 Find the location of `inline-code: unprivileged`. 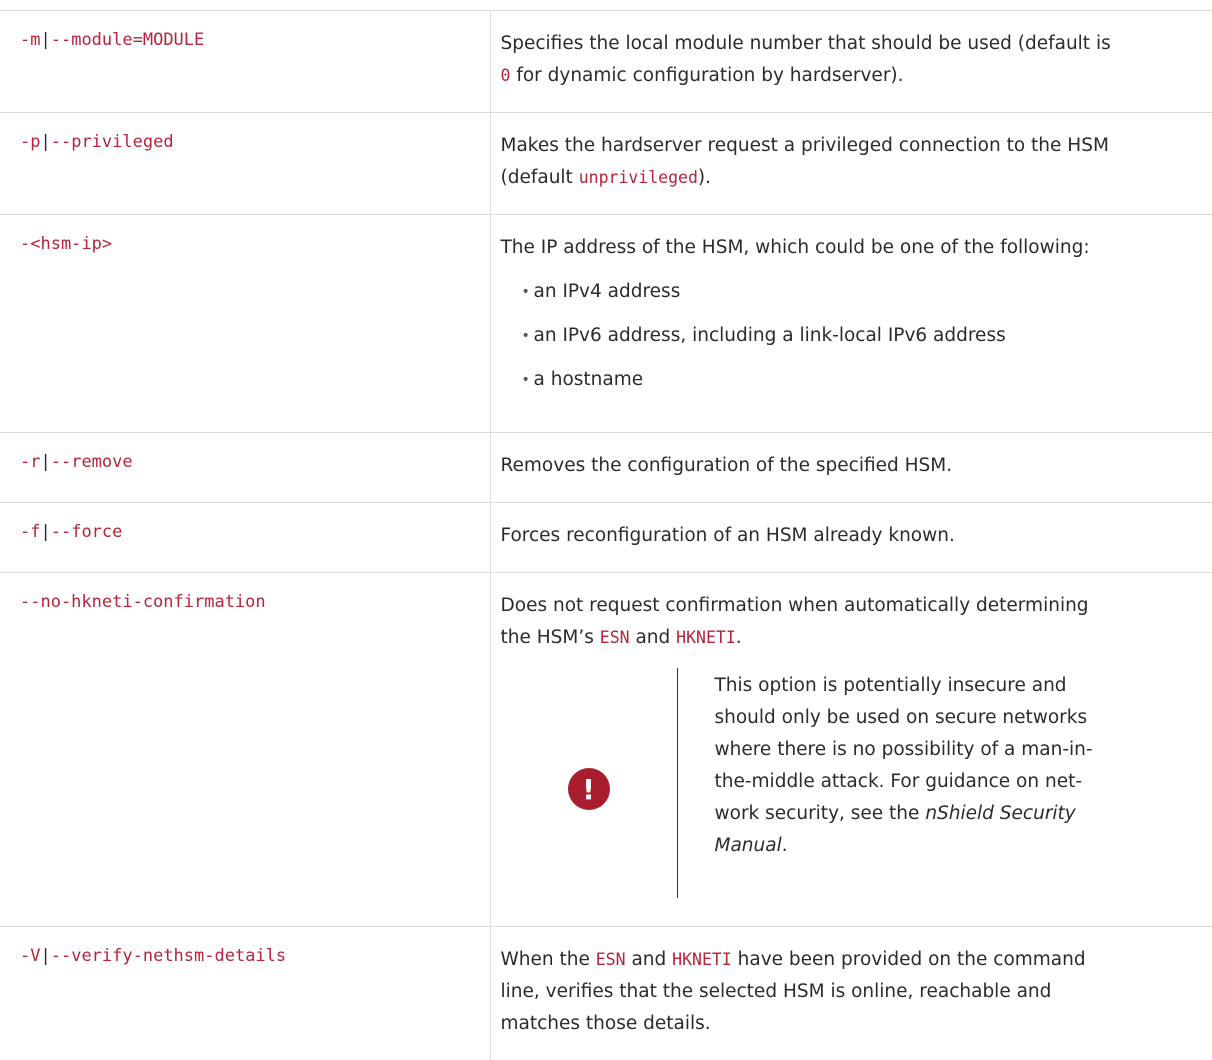

inline-code: unprivileged is located at coordinates (638, 177).